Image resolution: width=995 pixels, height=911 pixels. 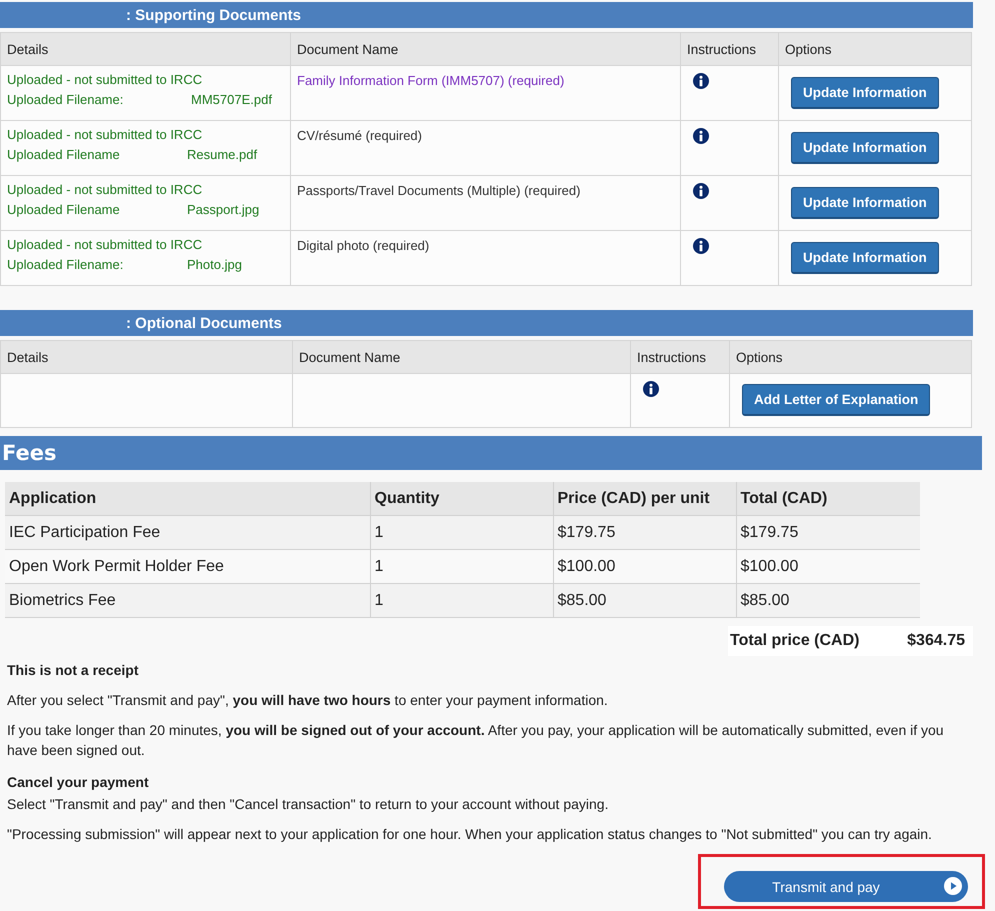 What do you see at coordinates (214, 265) in the screenshot?
I see `filename: Photo.jpg` at bounding box center [214, 265].